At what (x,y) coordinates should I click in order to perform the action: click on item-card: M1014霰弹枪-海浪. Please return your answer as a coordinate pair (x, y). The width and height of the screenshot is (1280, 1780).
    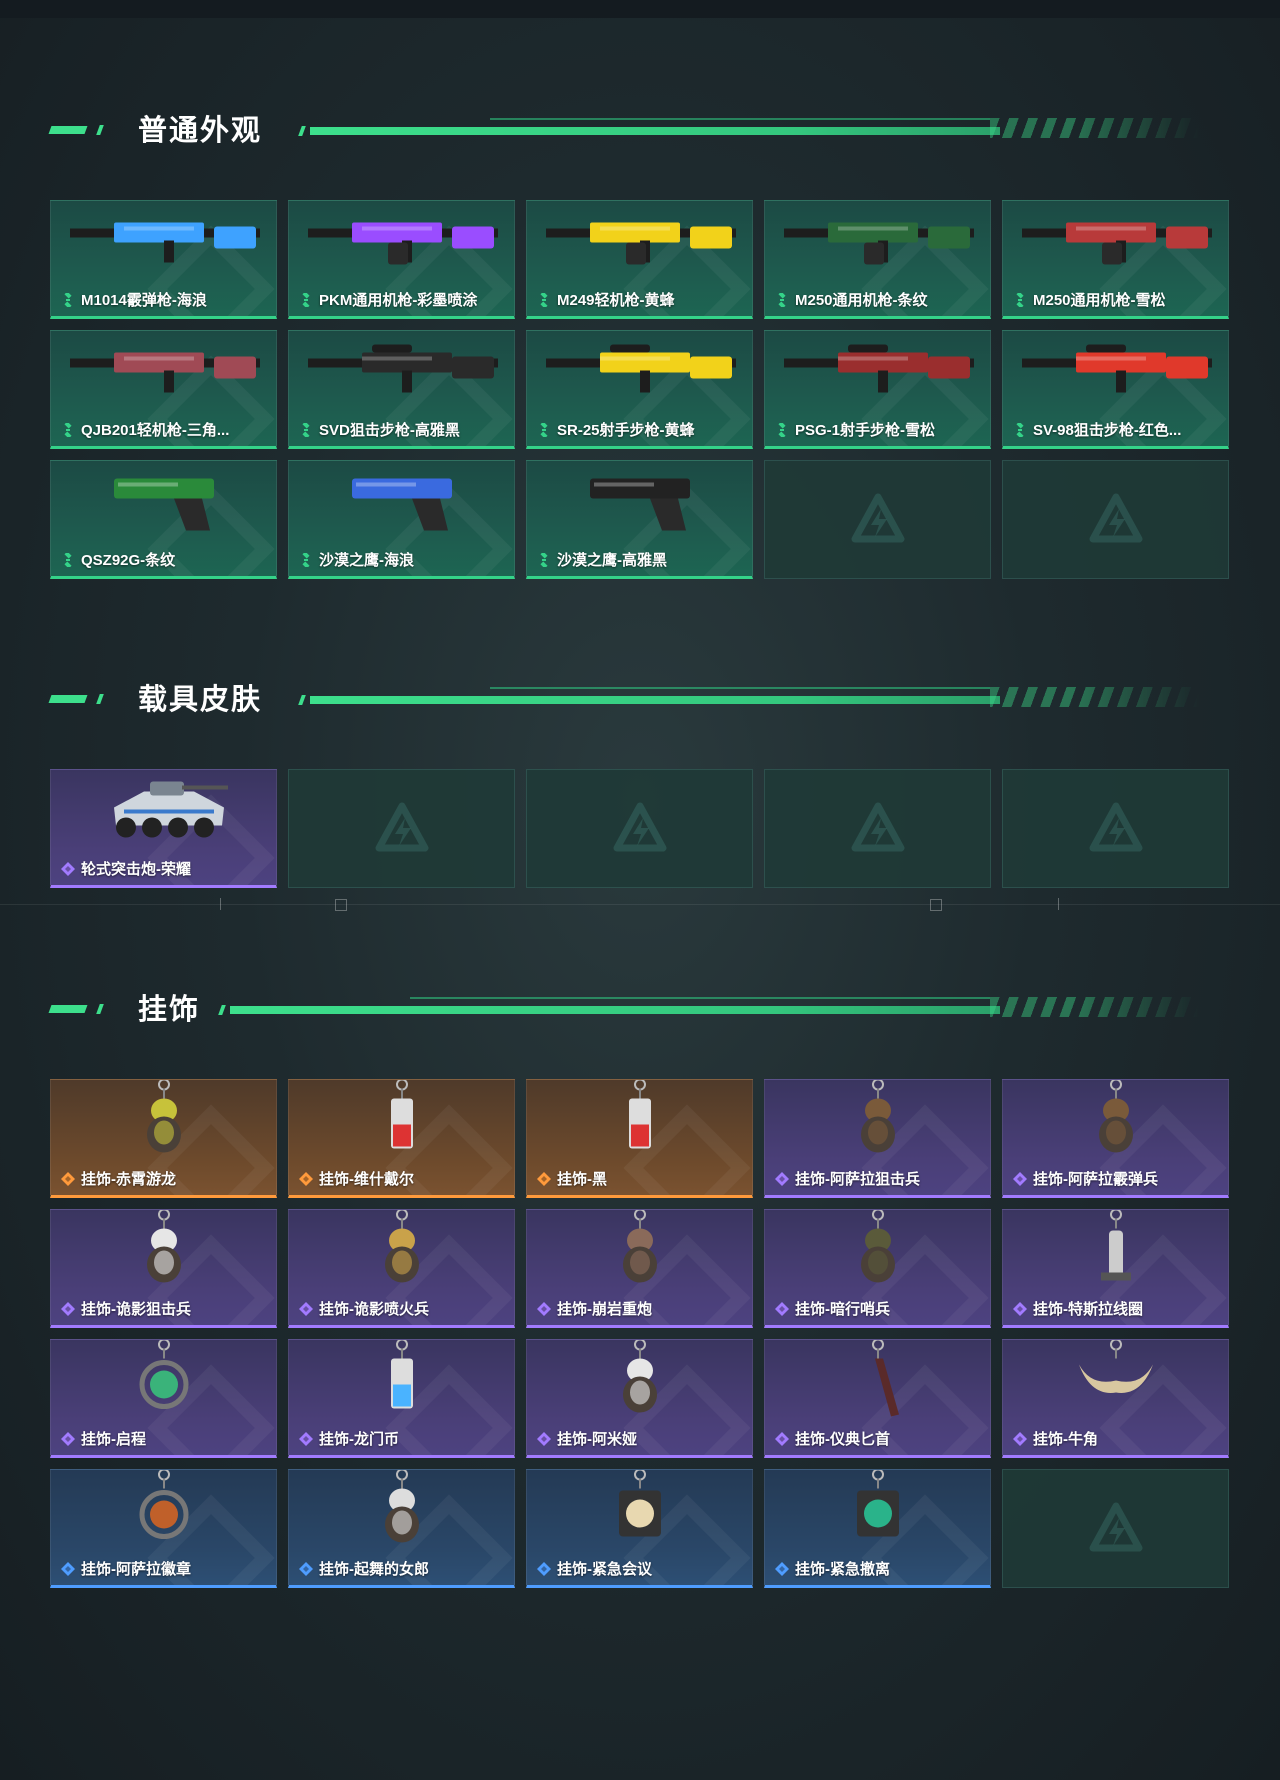
    Looking at the image, I should click on (163, 259).